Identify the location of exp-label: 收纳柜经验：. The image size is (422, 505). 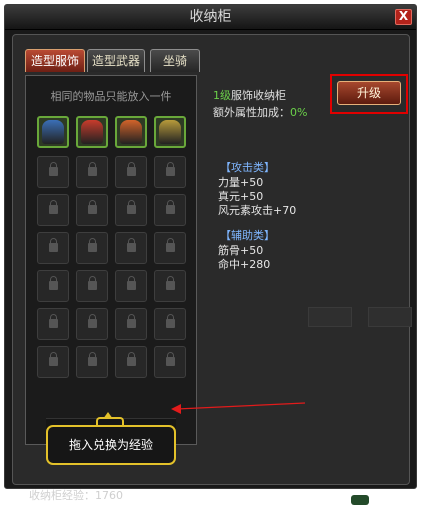
(62, 495).